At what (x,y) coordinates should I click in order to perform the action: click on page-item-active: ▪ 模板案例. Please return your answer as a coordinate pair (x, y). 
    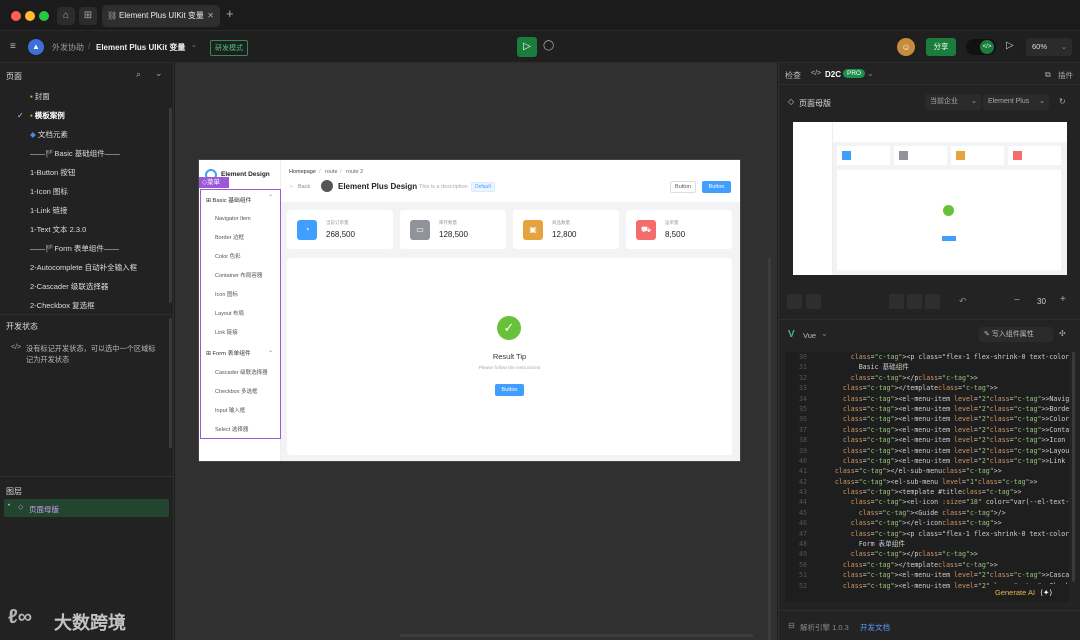
    Looking at the image, I should click on (47, 116).